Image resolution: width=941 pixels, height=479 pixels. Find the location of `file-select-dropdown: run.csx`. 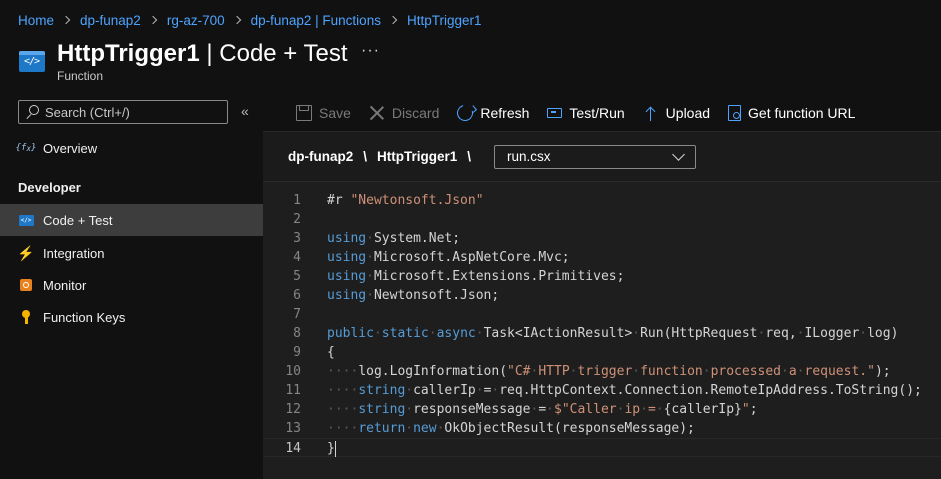

file-select-dropdown: run.csx is located at coordinates (595, 156).